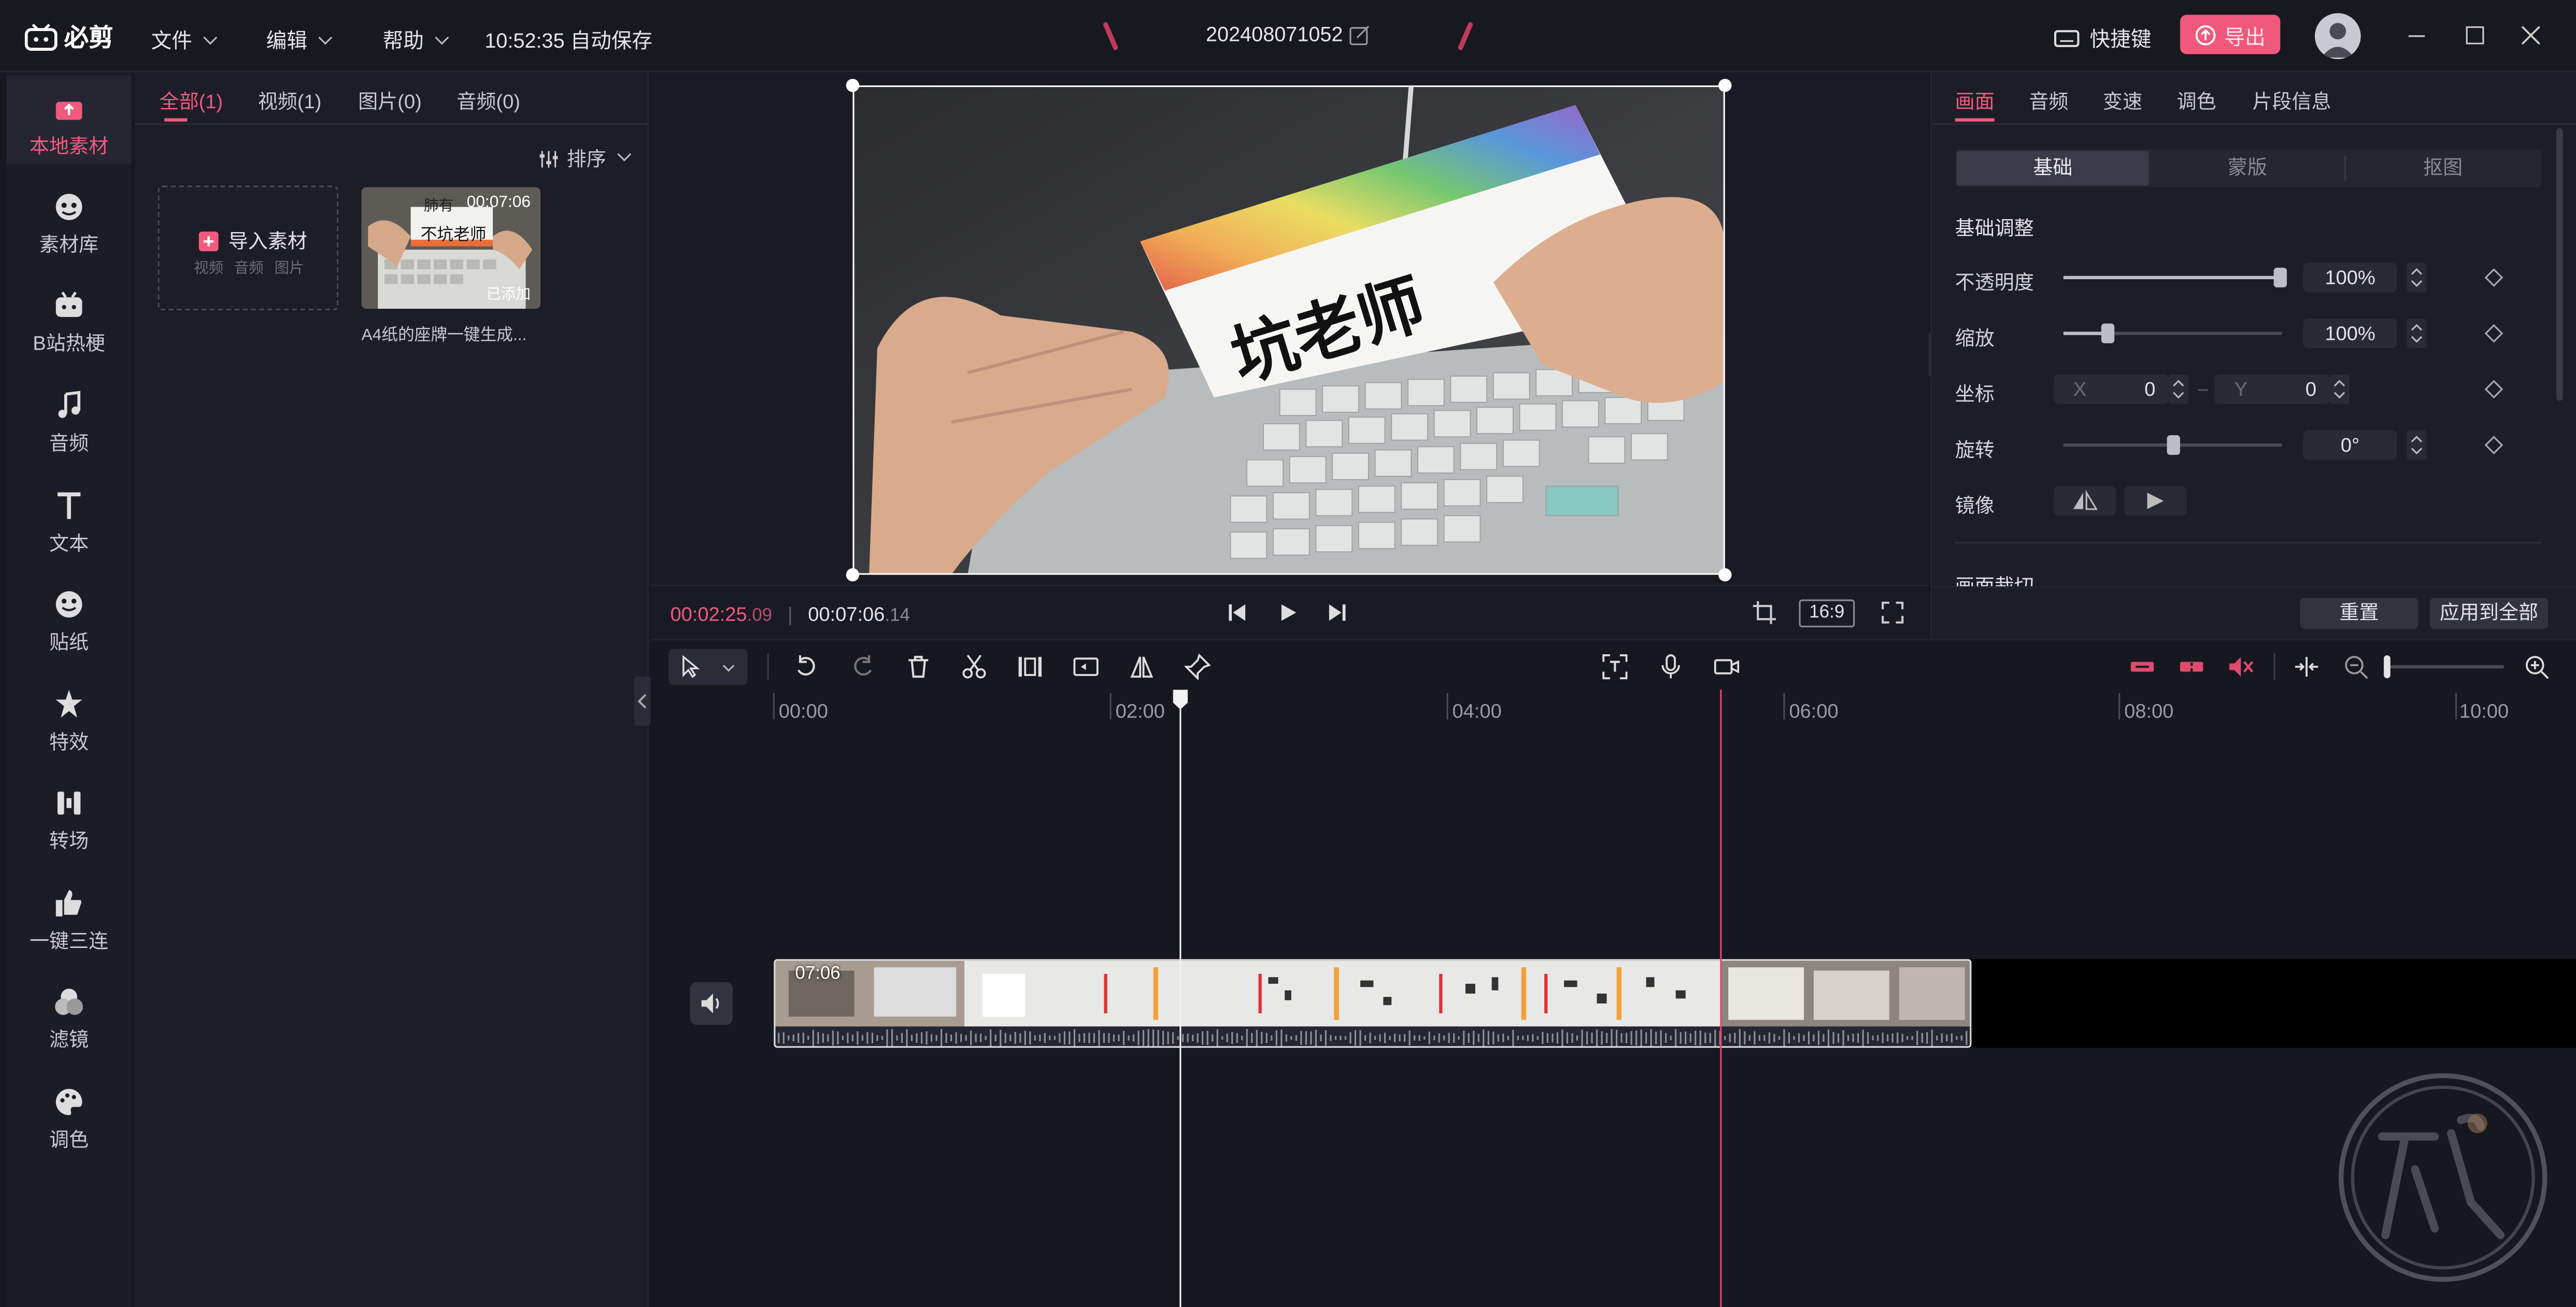 The height and width of the screenshot is (1307, 2576). What do you see at coordinates (2350, 278) in the screenshot?
I see `opacity-input: 100%` at bounding box center [2350, 278].